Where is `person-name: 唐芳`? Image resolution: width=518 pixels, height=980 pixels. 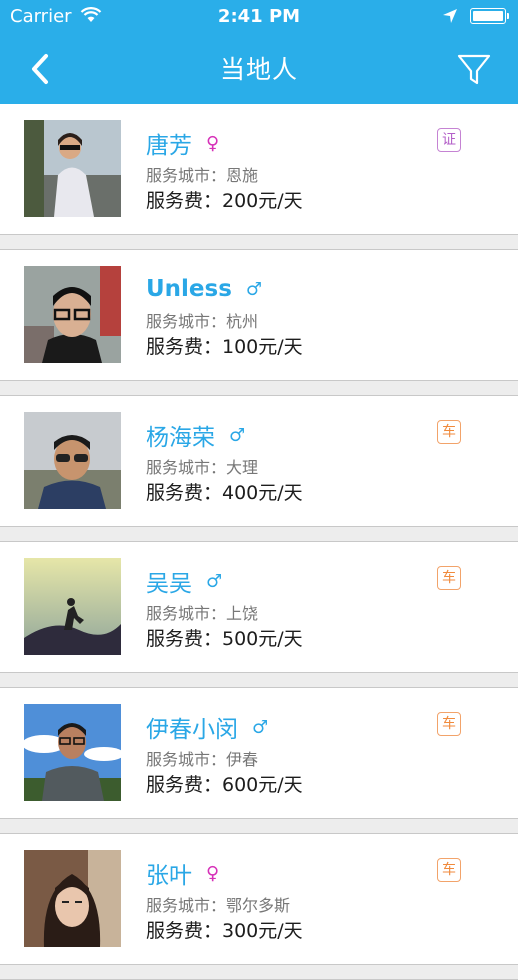
person-name: 唐芳 is located at coordinates (169, 143).